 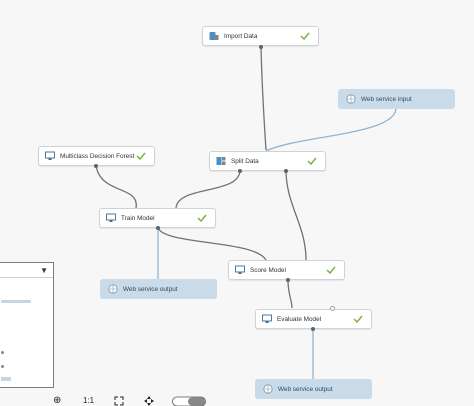 What do you see at coordinates (260, 36) in the screenshot?
I see `node-import-data: Import Data` at bounding box center [260, 36].